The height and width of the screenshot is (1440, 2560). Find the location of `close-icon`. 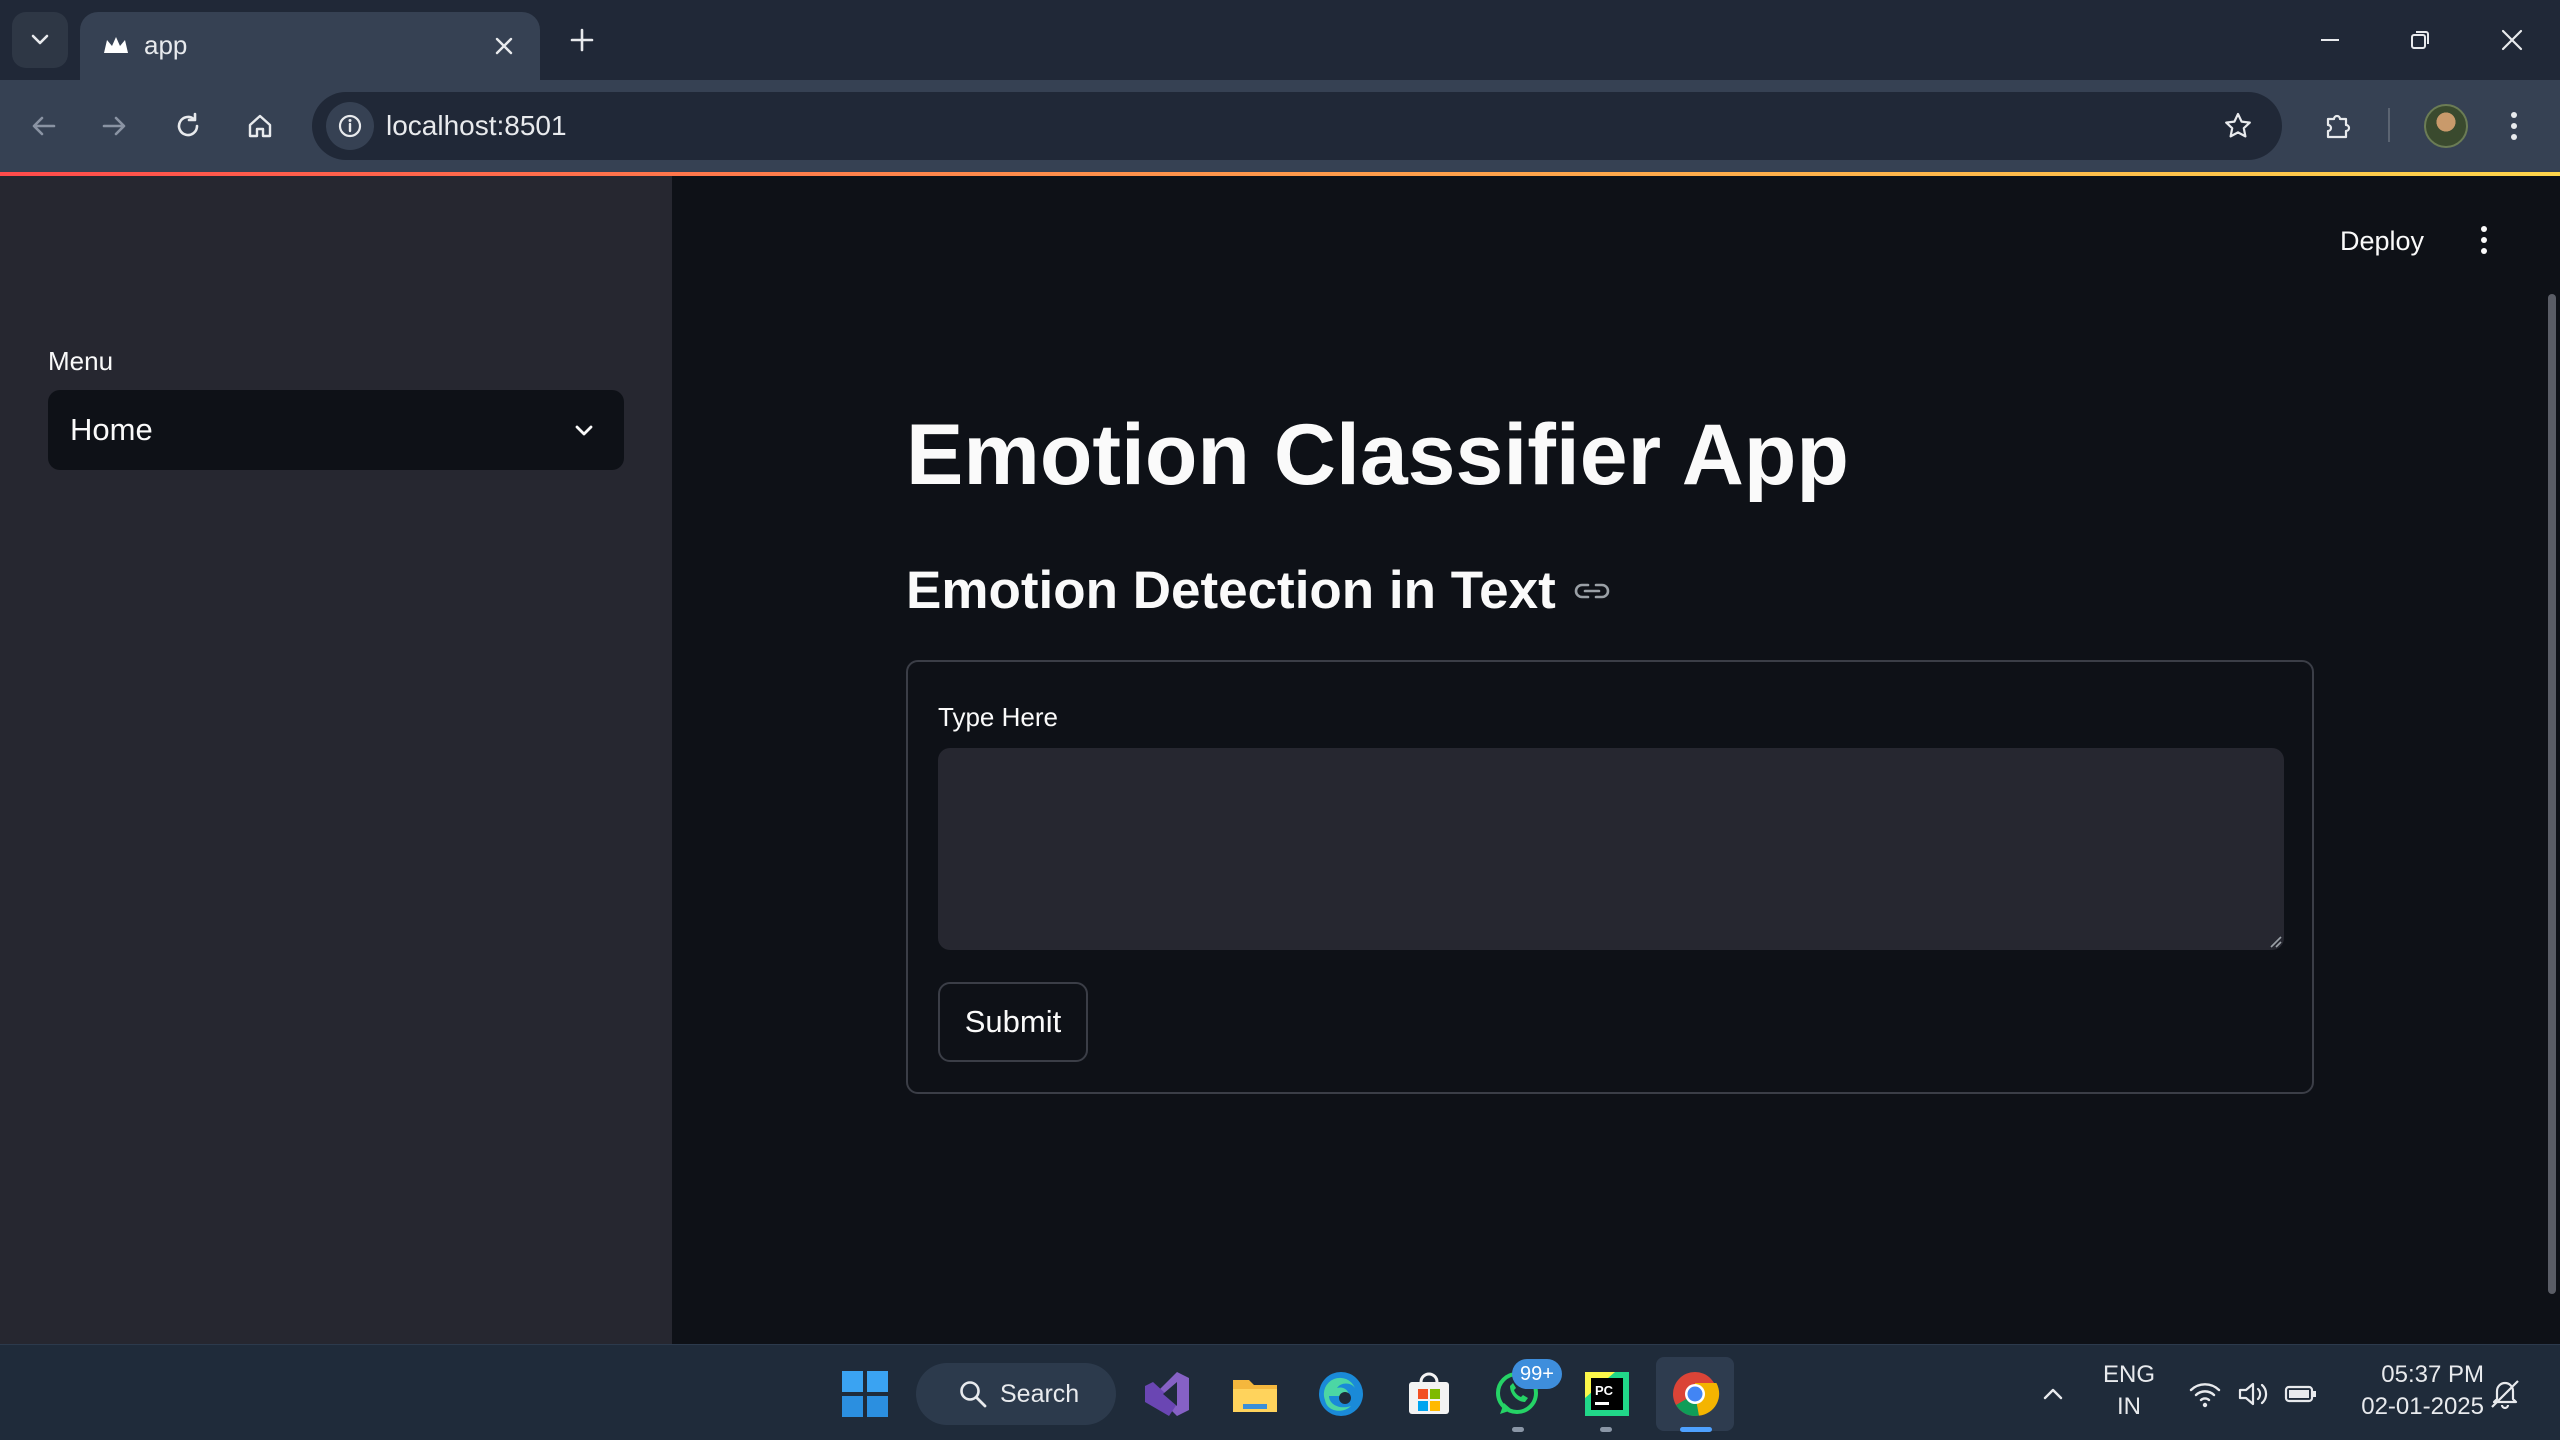

close-icon is located at coordinates (2512, 40).